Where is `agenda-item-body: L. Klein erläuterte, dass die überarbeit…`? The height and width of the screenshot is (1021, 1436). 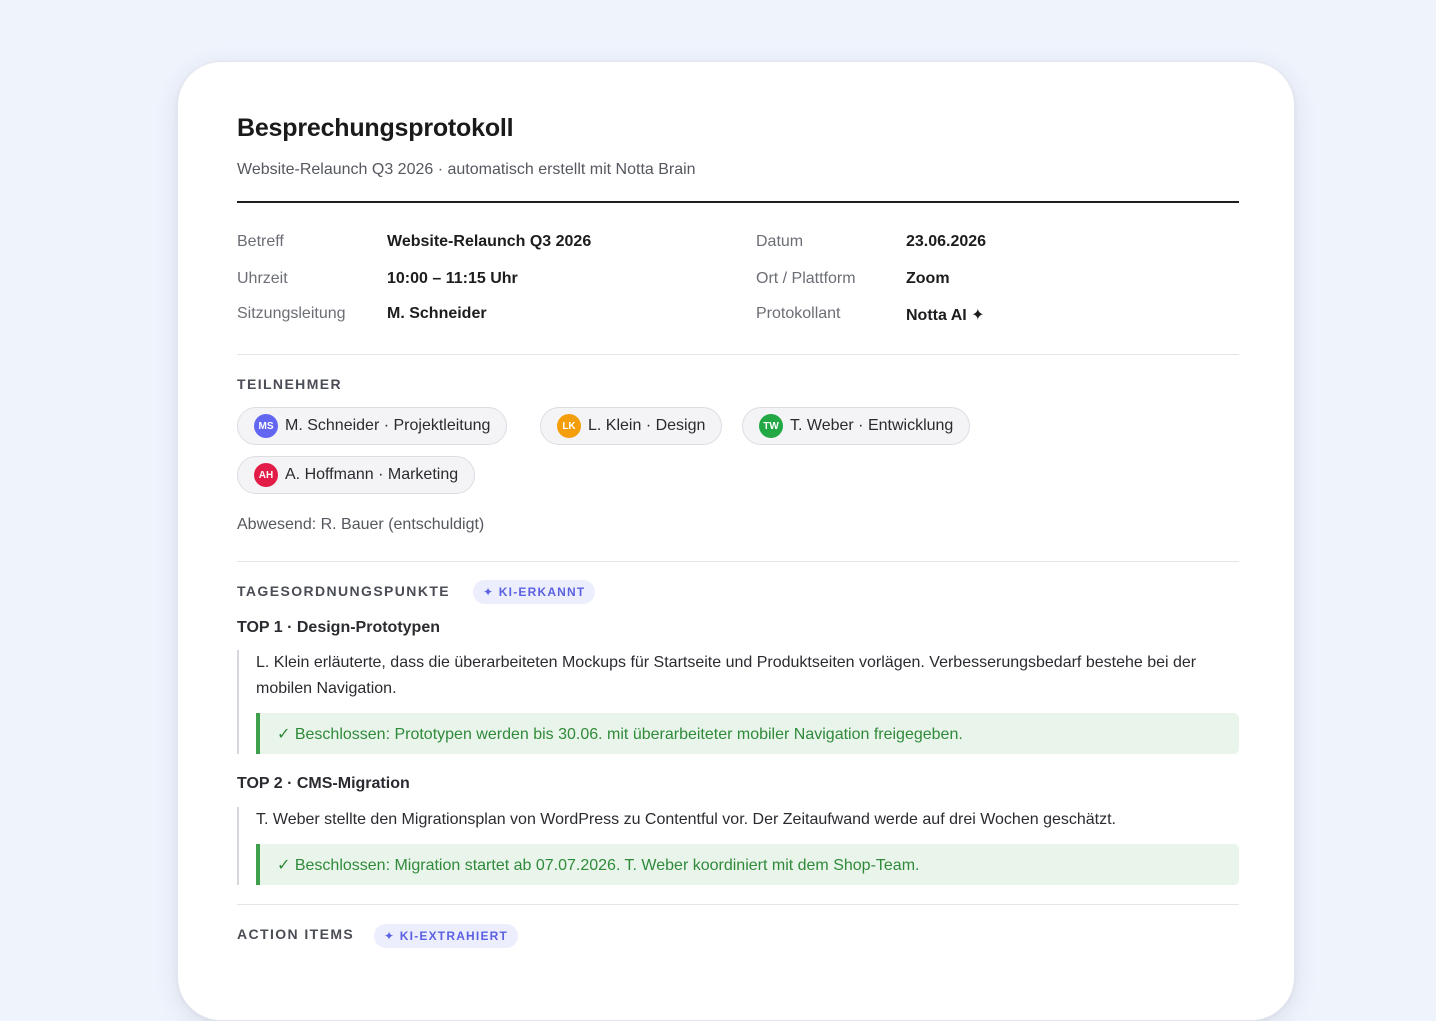
agenda-item-body: L. Klein erläuterte, dass die überarbeit… is located at coordinates (738, 702).